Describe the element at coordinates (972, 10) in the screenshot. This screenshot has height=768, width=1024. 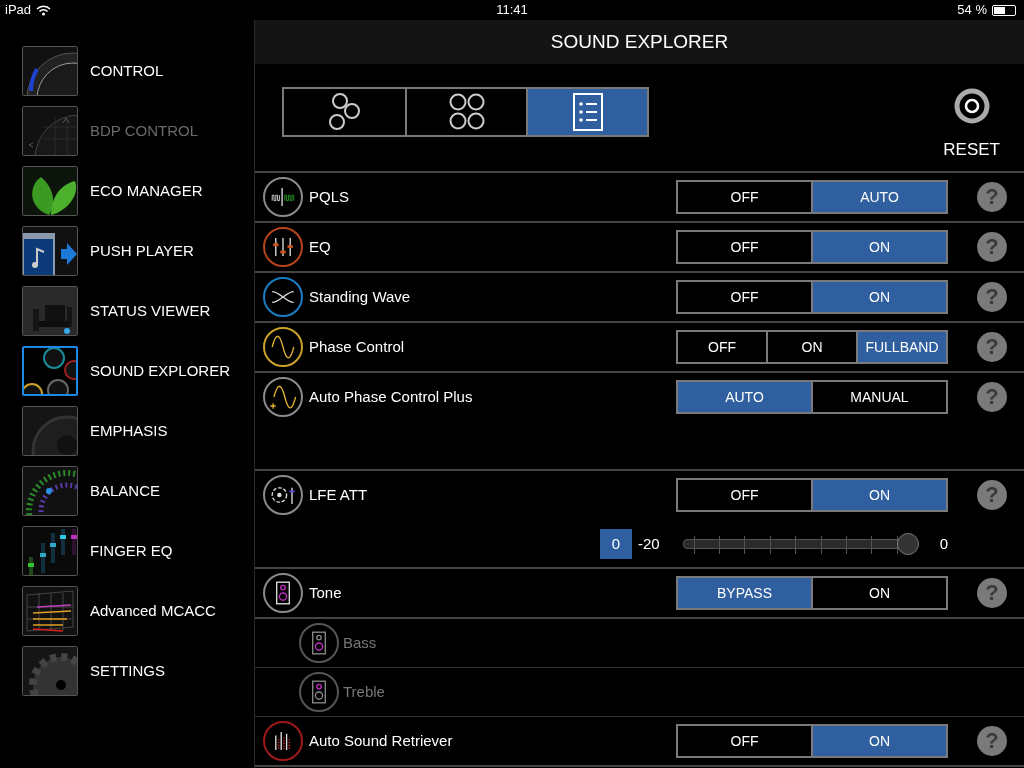
I see `battery-percent: 54 %` at that location.